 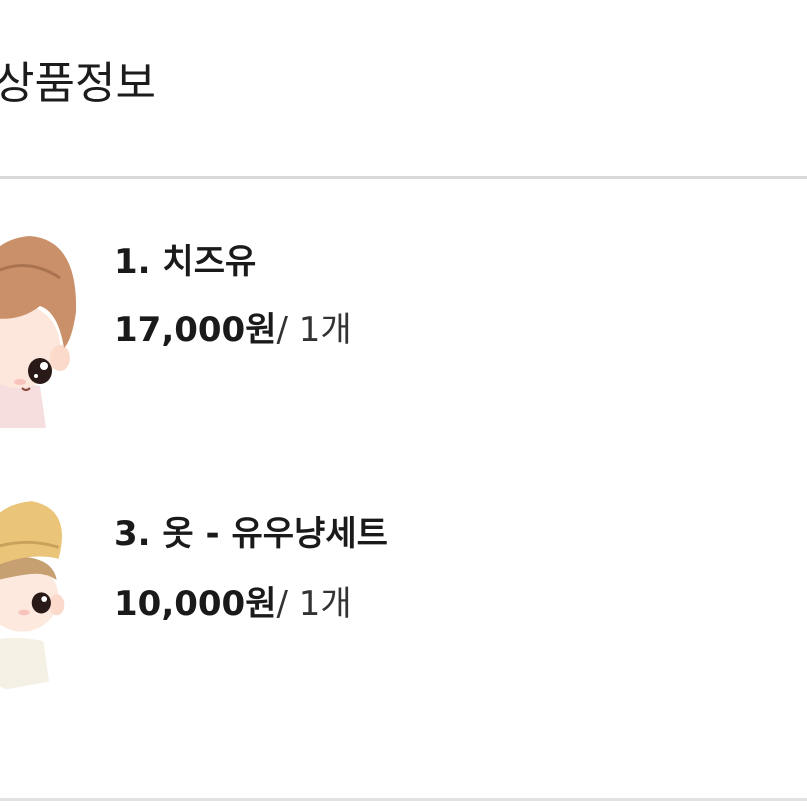 What do you see at coordinates (38, 332) in the screenshot?
I see `brown-hair-doll-illustration-icon` at bounding box center [38, 332].